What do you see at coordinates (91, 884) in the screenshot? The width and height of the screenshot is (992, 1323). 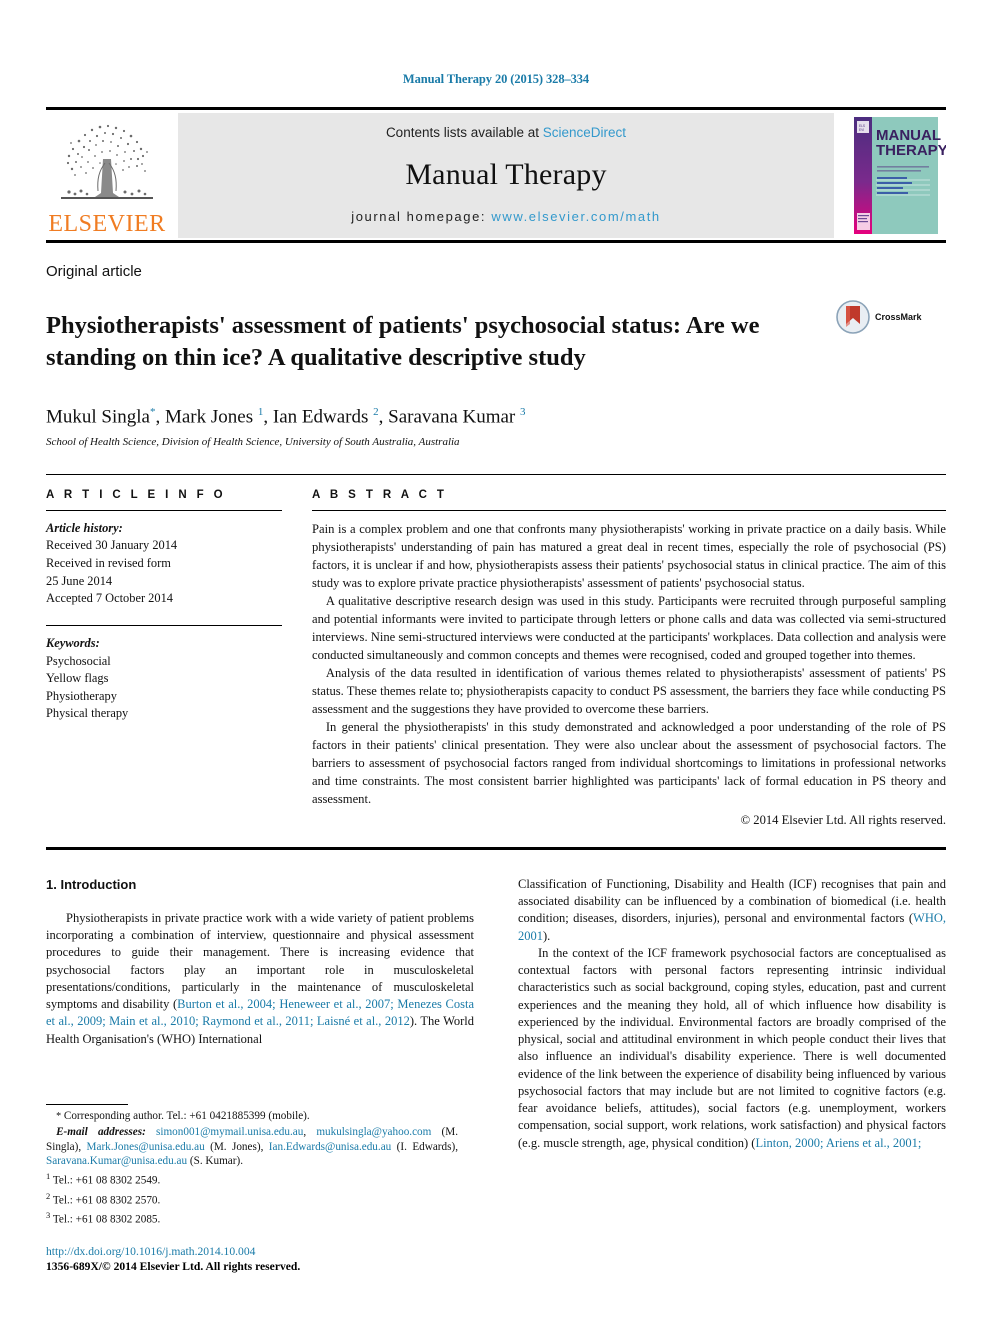 I see `section-heading-introduction: 1. Introduction` at bounding box center [91, 884].